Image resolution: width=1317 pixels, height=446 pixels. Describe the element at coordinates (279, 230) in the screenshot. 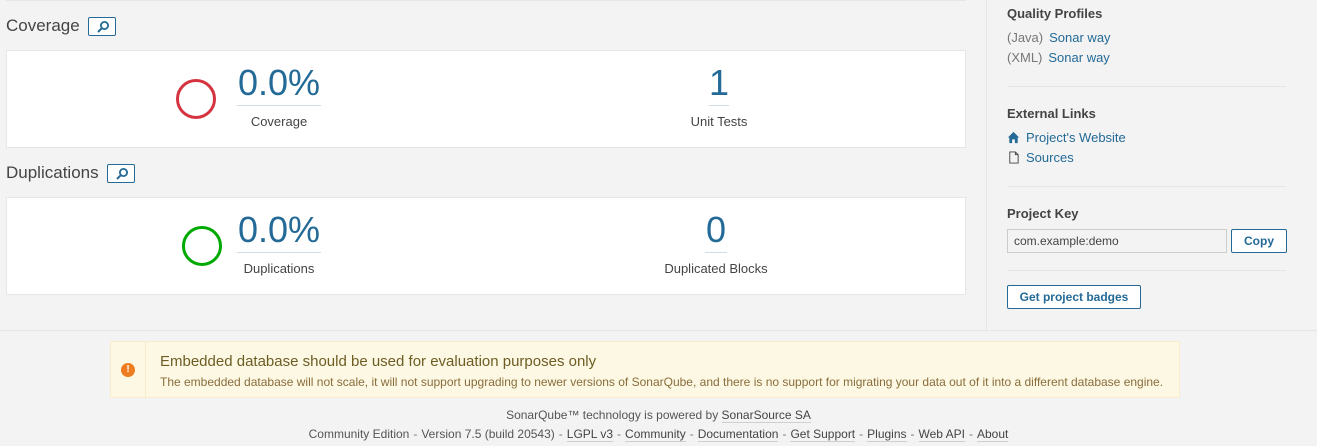

I see `duplications-value: 0.0%` at that location.